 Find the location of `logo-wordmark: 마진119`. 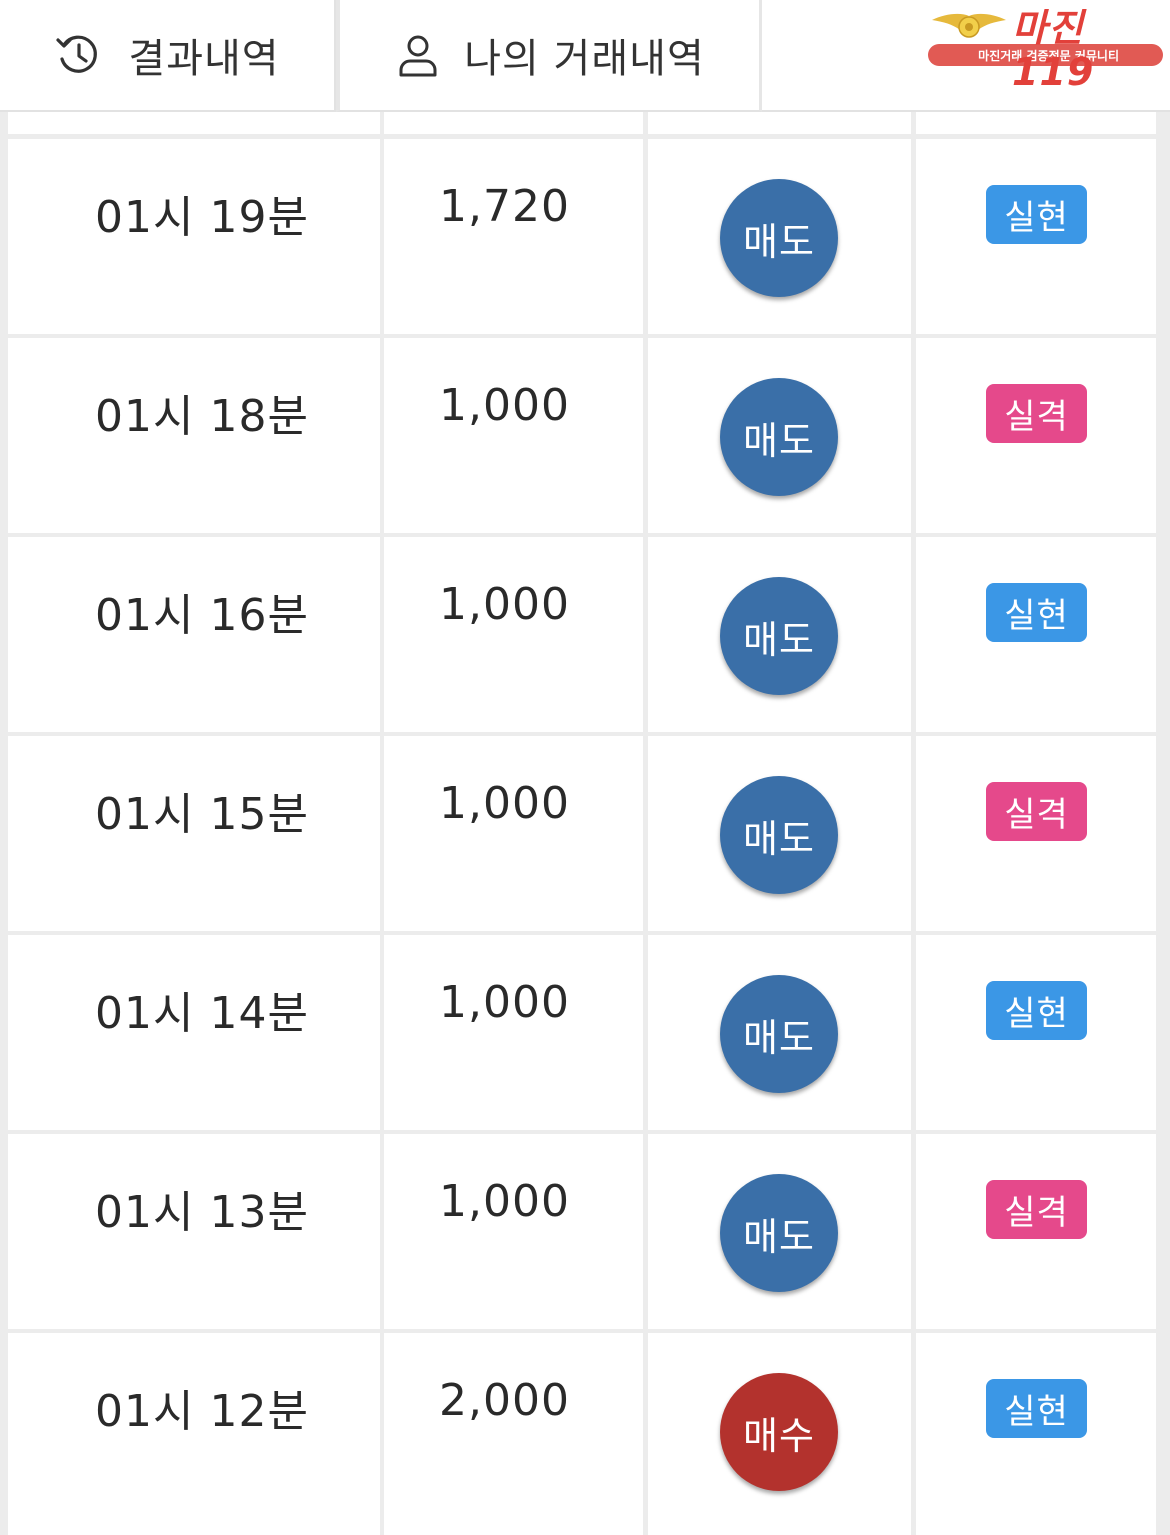

logo-wordmark: 마진119 is located at coordinates (1053, 50).